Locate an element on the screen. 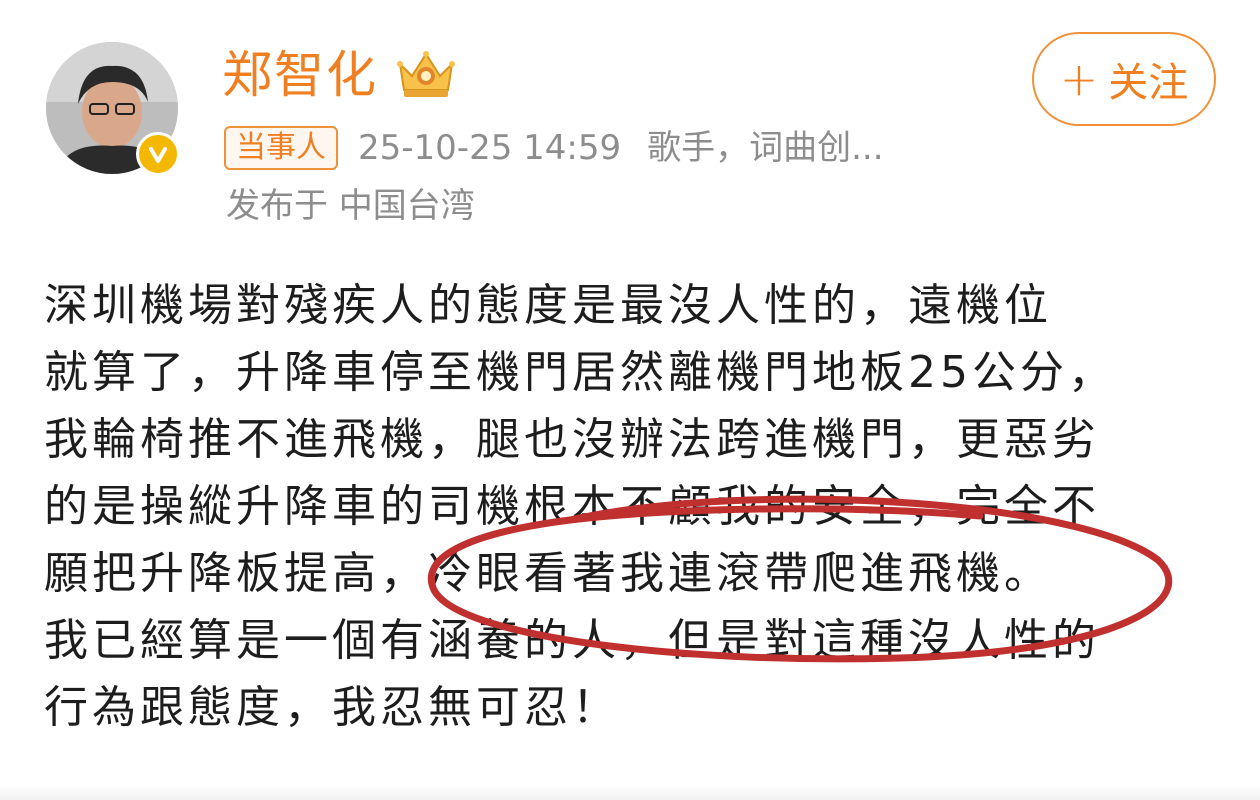  party-tag: 当事人 is located at coordinates (281, 148).